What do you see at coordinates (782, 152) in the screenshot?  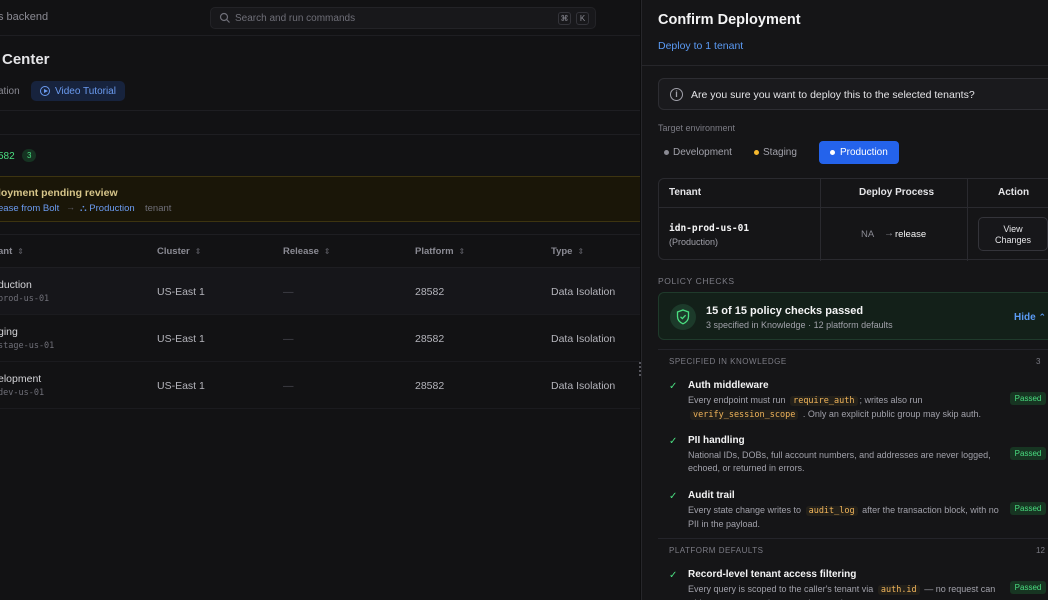 I see `tab-staging: Staging` at bounding box center [782, 152].